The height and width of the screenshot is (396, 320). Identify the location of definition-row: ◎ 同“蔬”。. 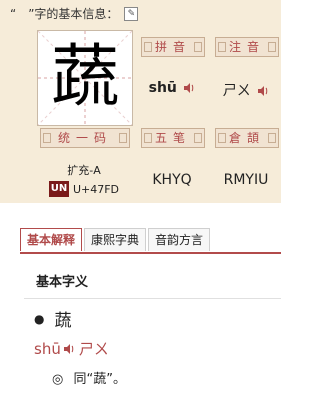
(89, 377).